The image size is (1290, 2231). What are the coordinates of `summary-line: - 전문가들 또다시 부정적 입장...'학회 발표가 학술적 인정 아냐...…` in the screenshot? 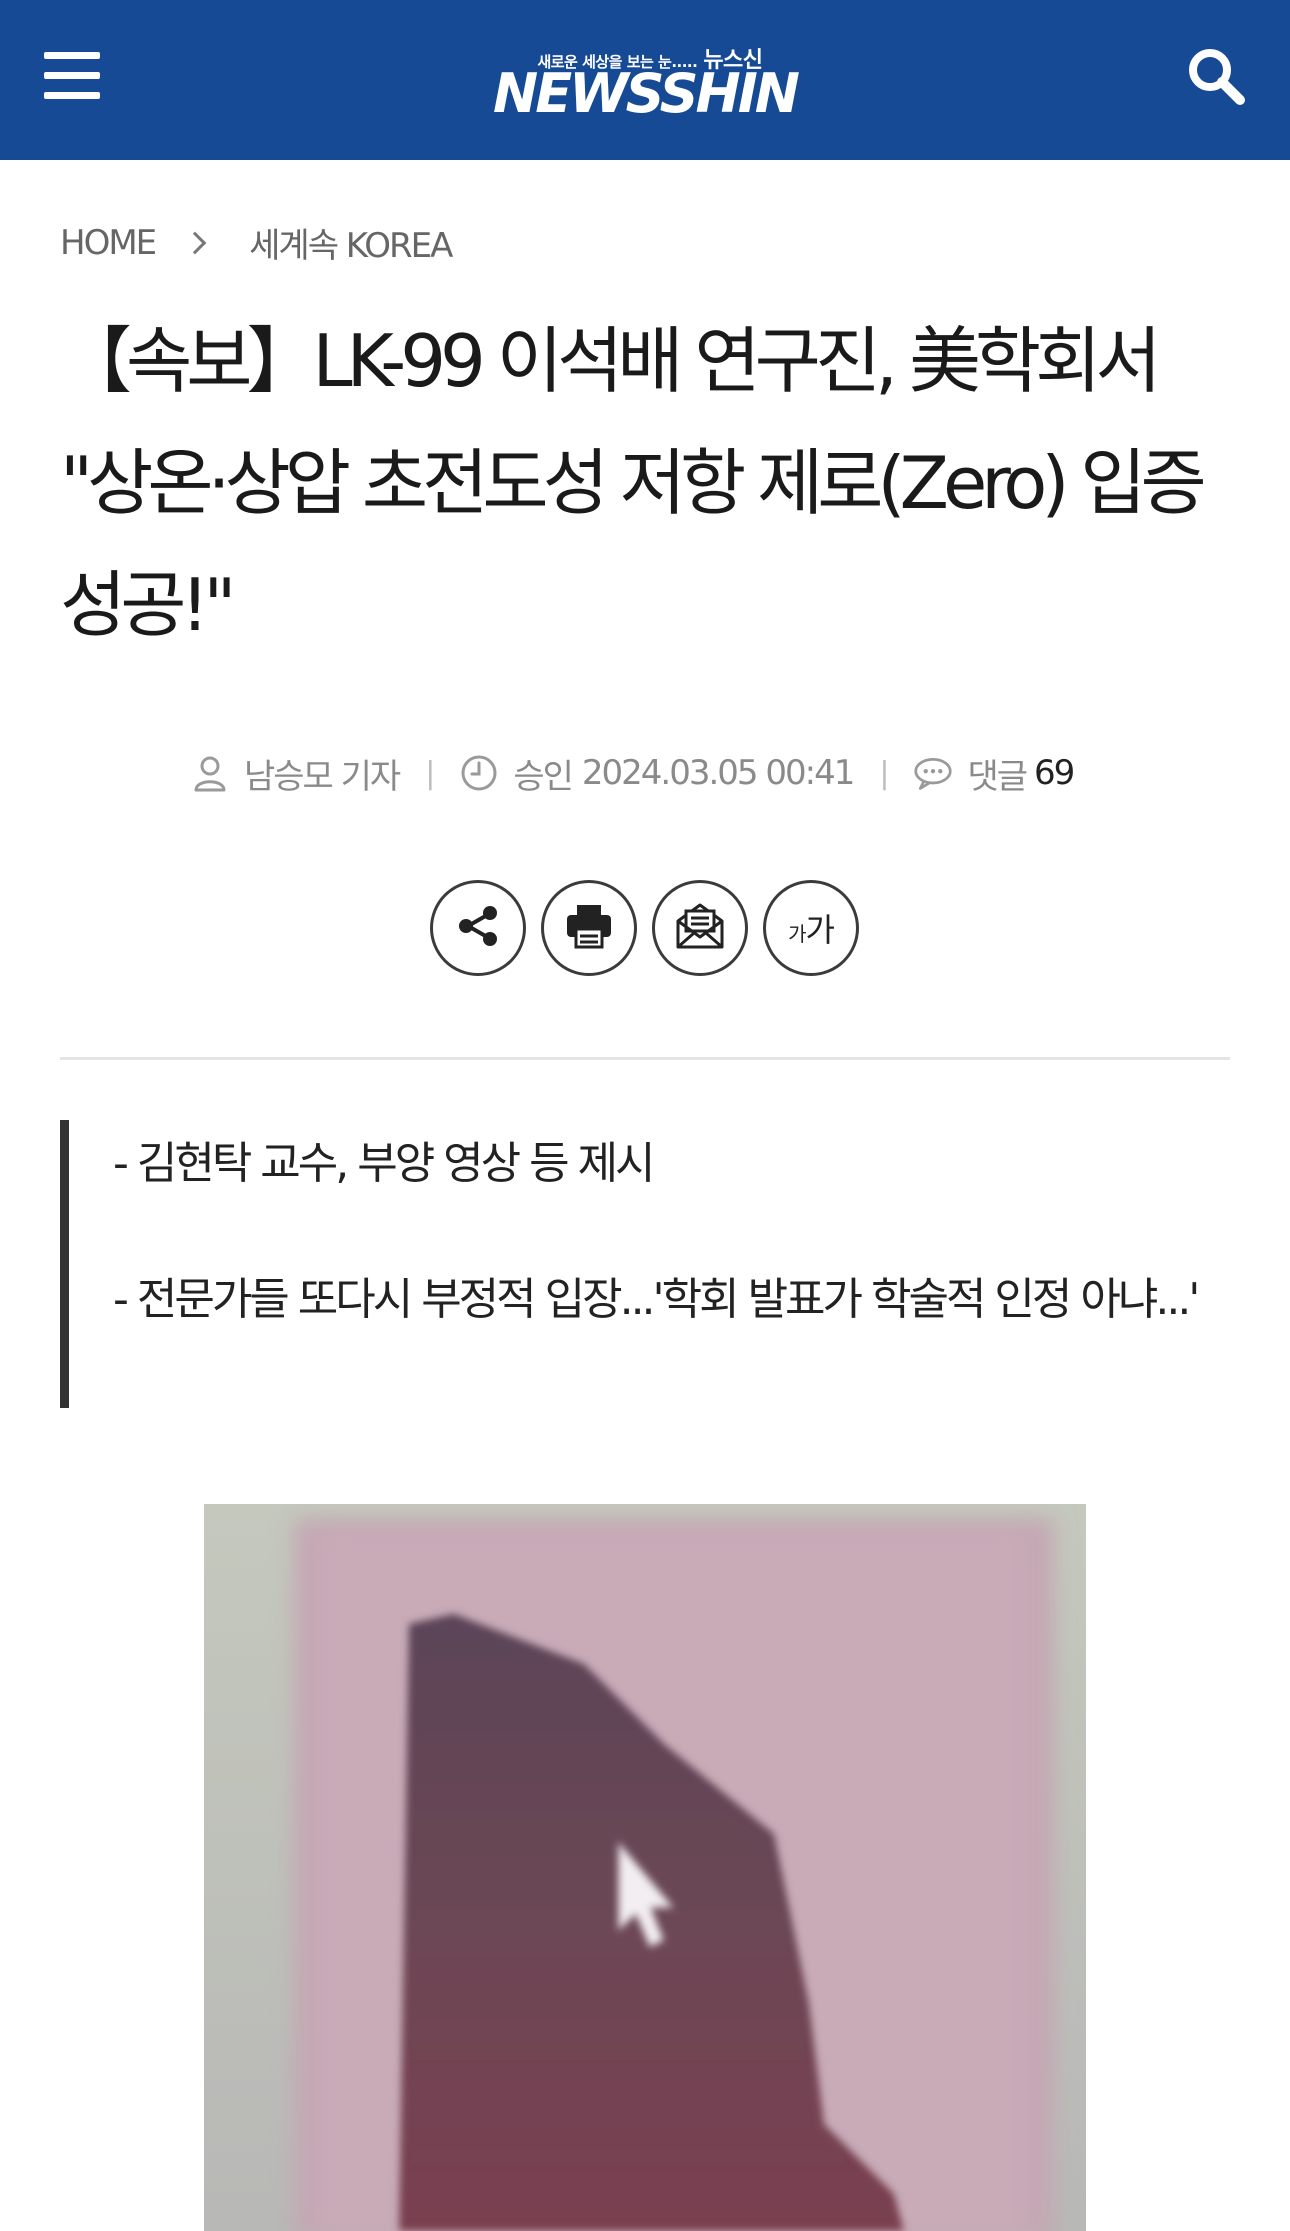 It's located at (656, 1299).